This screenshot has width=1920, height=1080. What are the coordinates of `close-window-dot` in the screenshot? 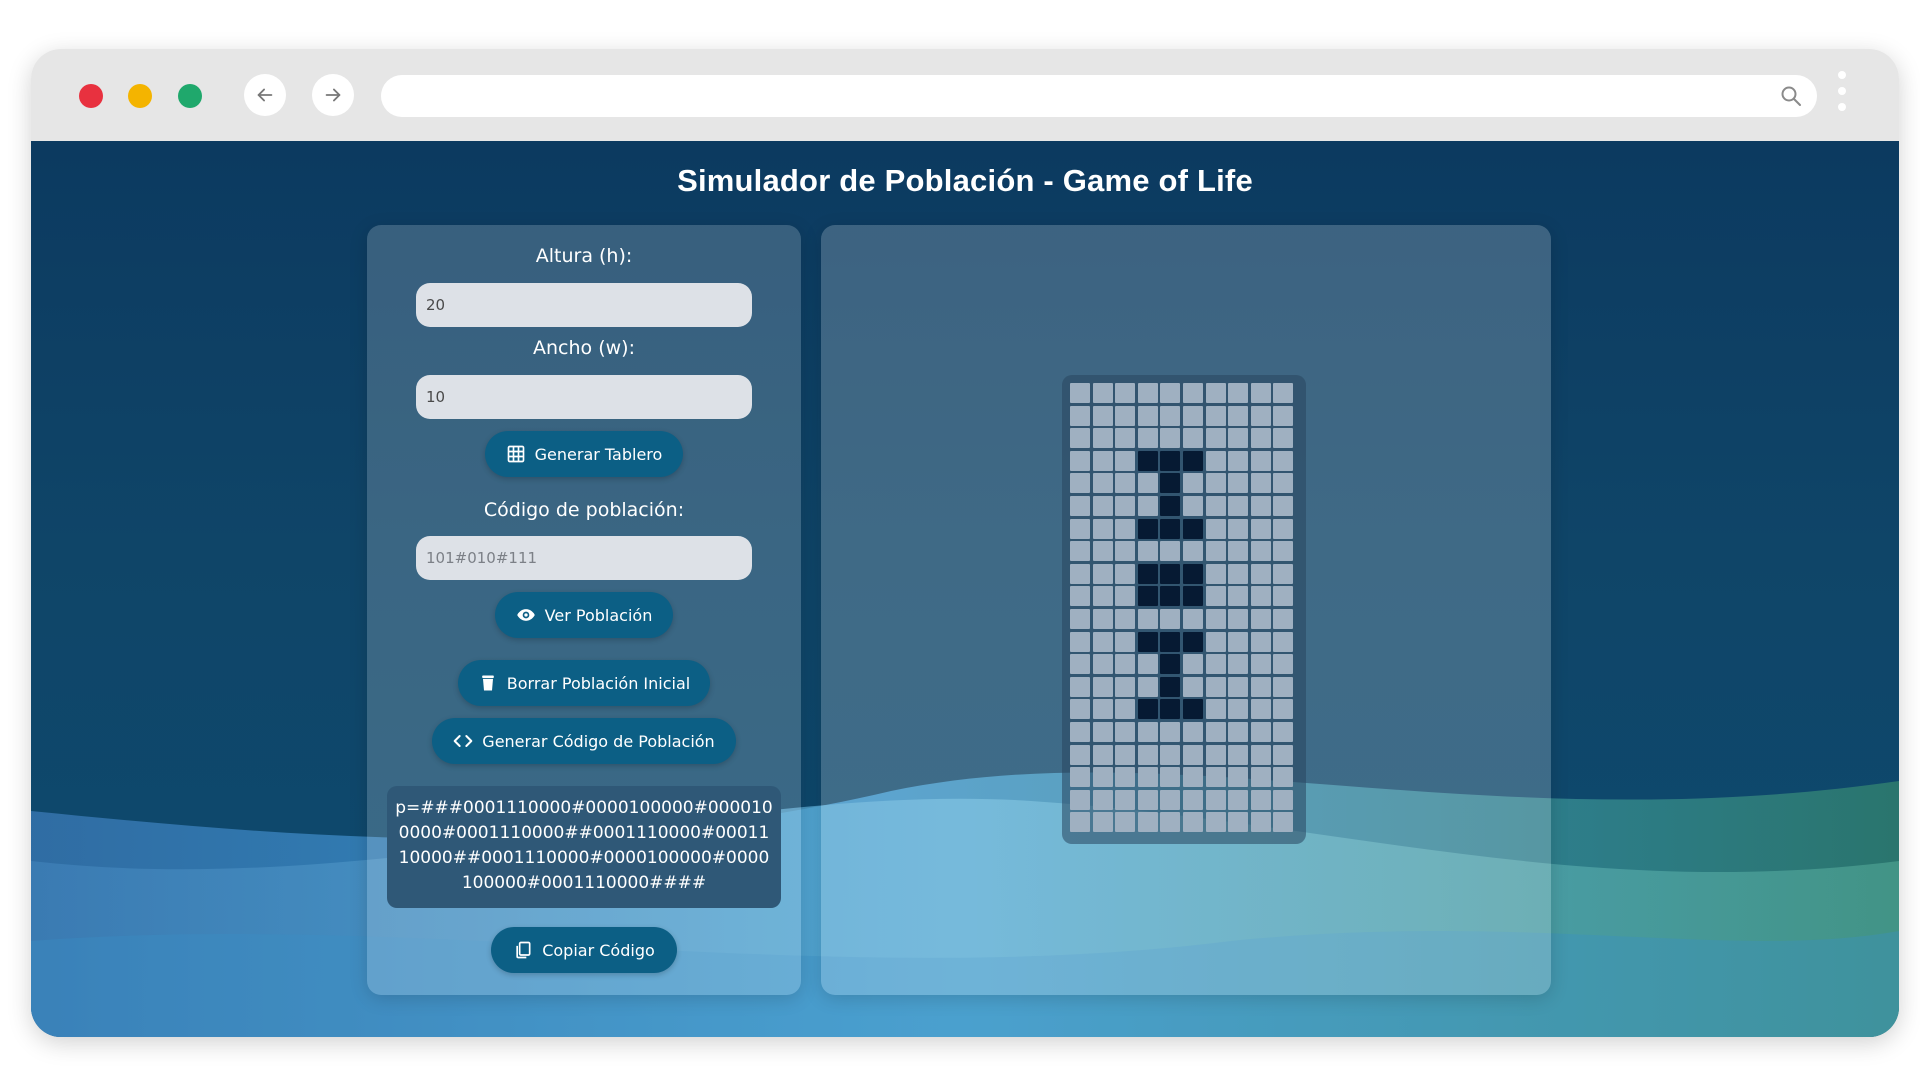 It's located at (91, 96).